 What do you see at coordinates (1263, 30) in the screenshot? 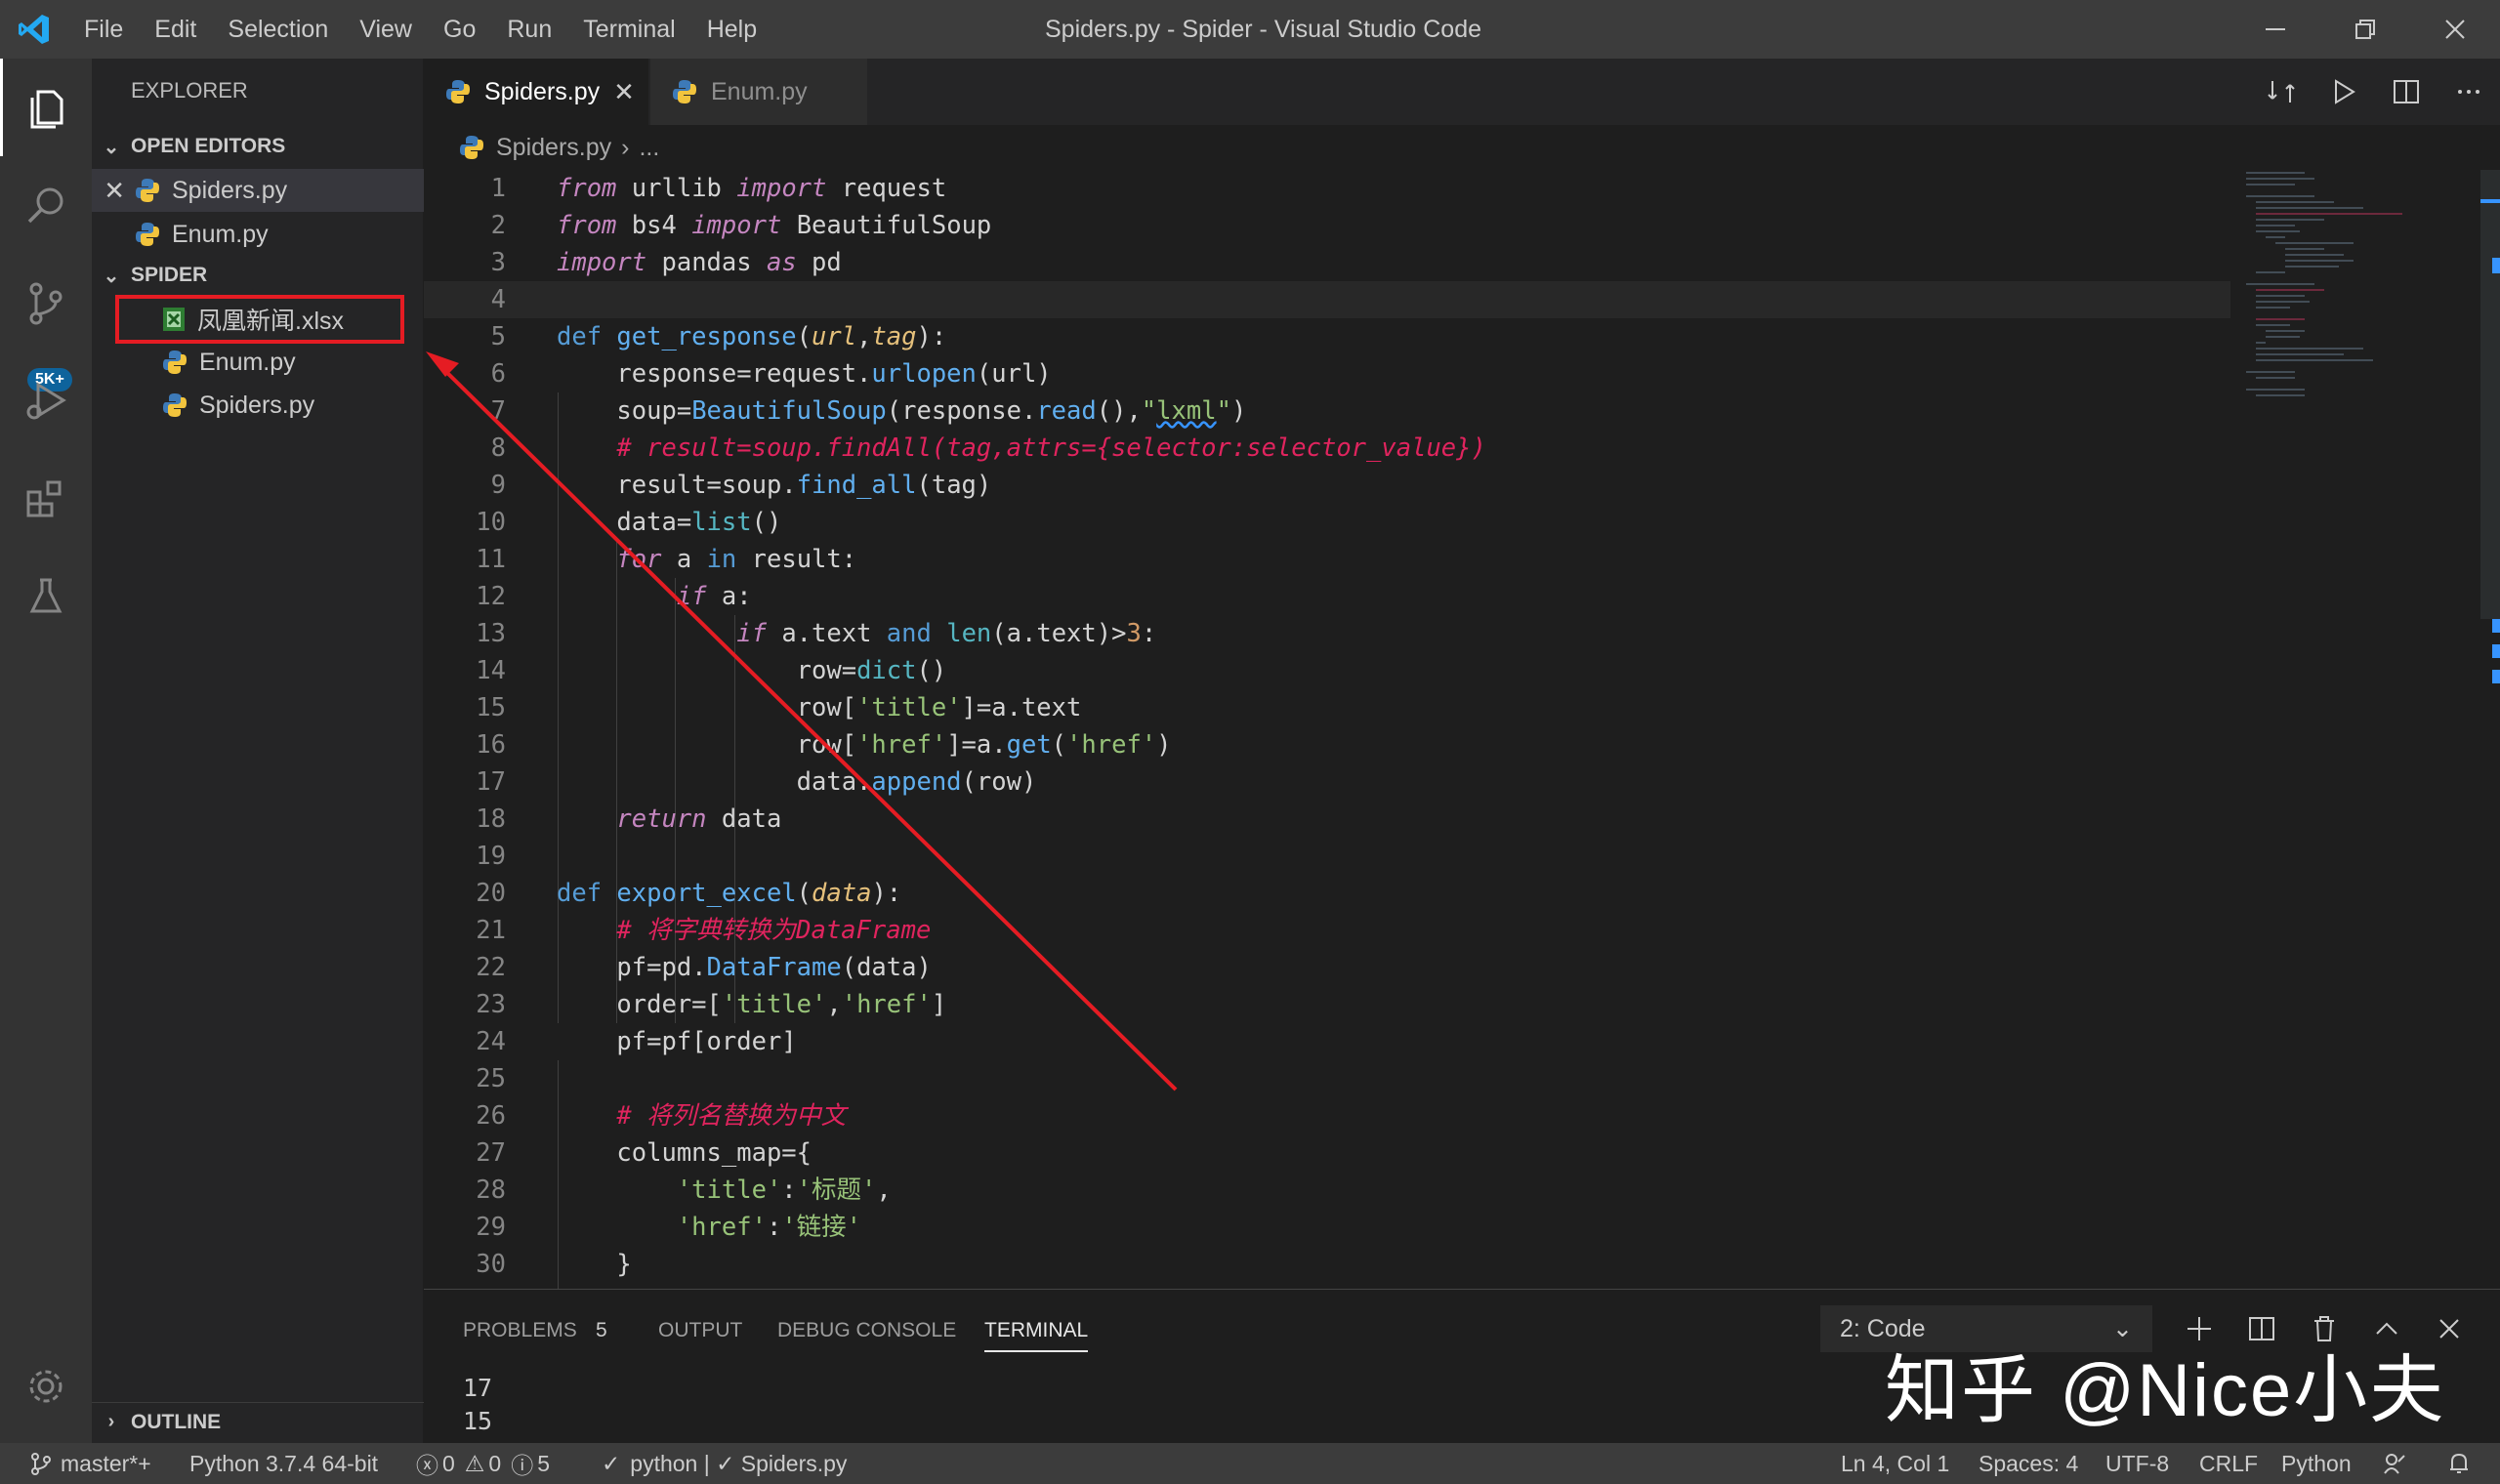
I see `window-title: Spiders.py - Spider - Visual Studio Code` at bounding box center [1263, 30].